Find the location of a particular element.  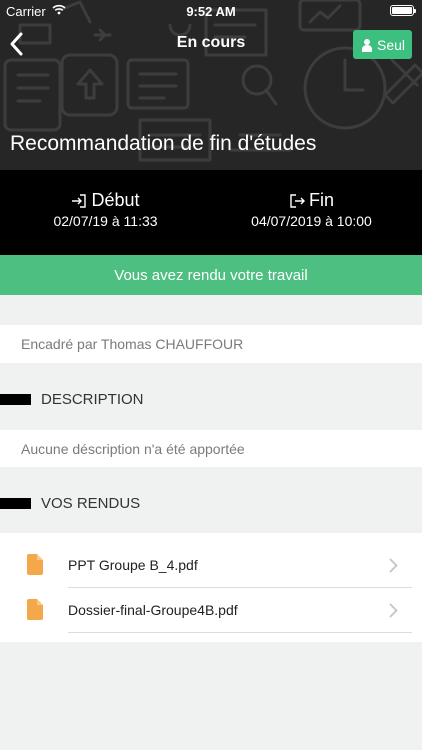

file-name: Dossier-final-Groupe4B.pdf is located at coordinates (153, 610).